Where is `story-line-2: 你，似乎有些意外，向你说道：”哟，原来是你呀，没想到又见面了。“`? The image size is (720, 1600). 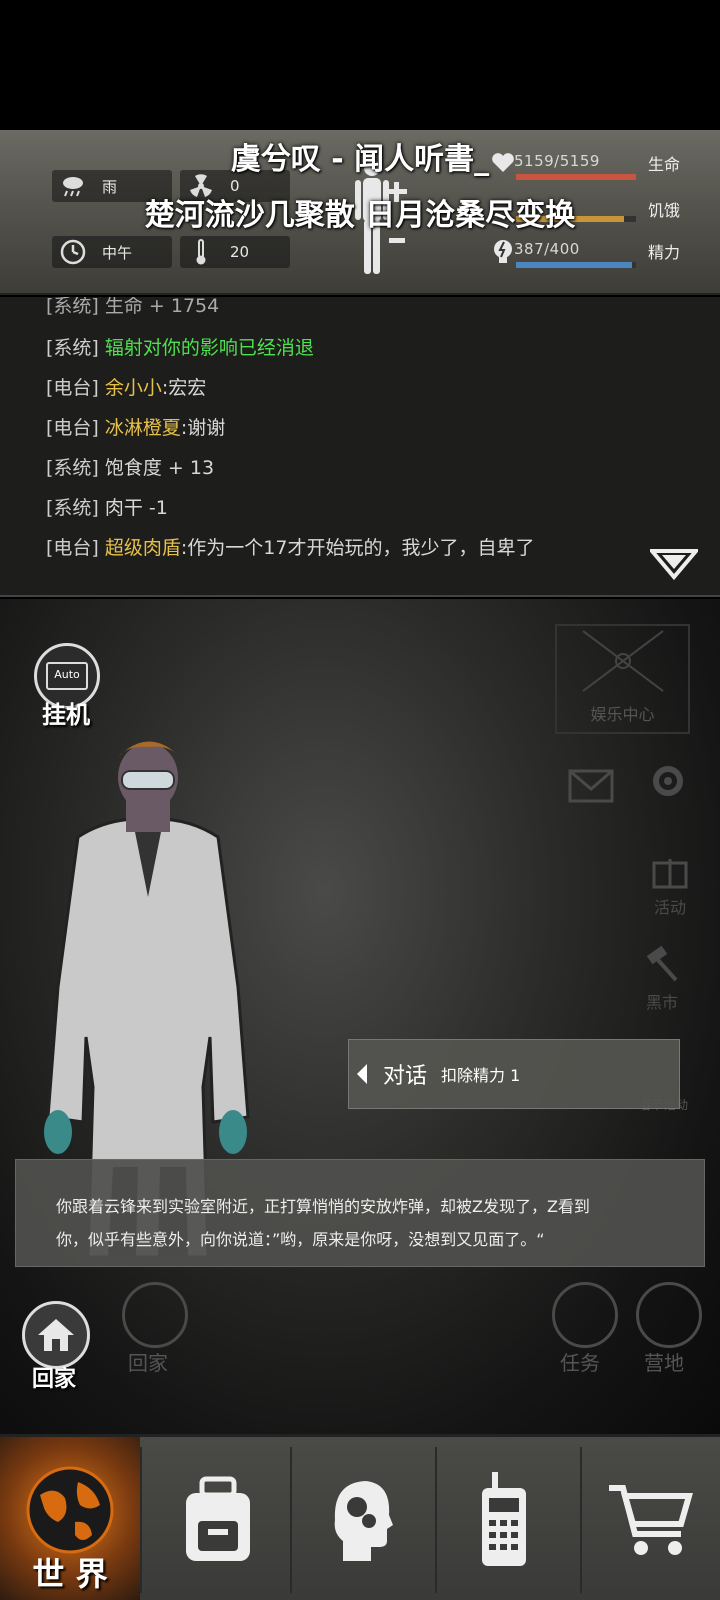 story-line-2: 你，似乎有些意外，向你说道：”哟，原来是你呀，没想到又见面了。“ is located at coordinates (300, 1239).